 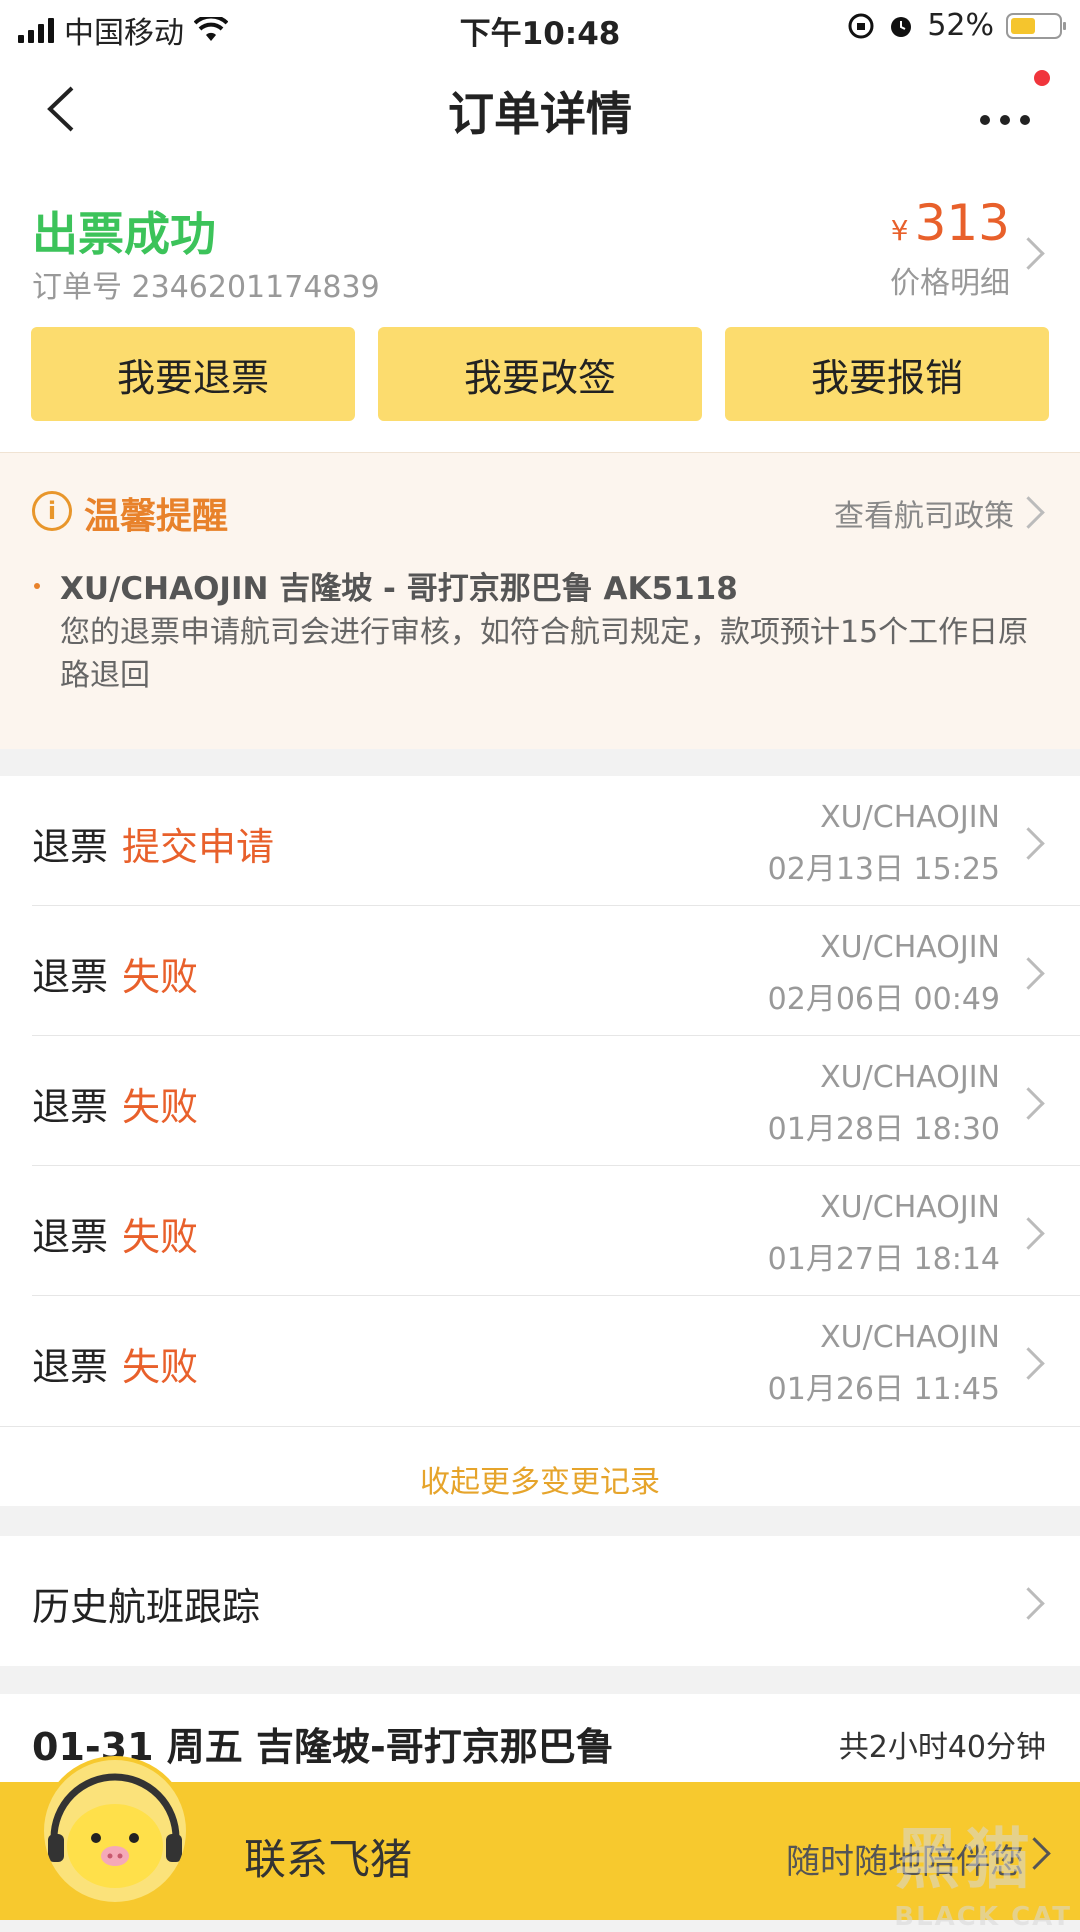 I want to click on collapse-records-button: 收起更多变更记录, so click(x=540, y=1466).